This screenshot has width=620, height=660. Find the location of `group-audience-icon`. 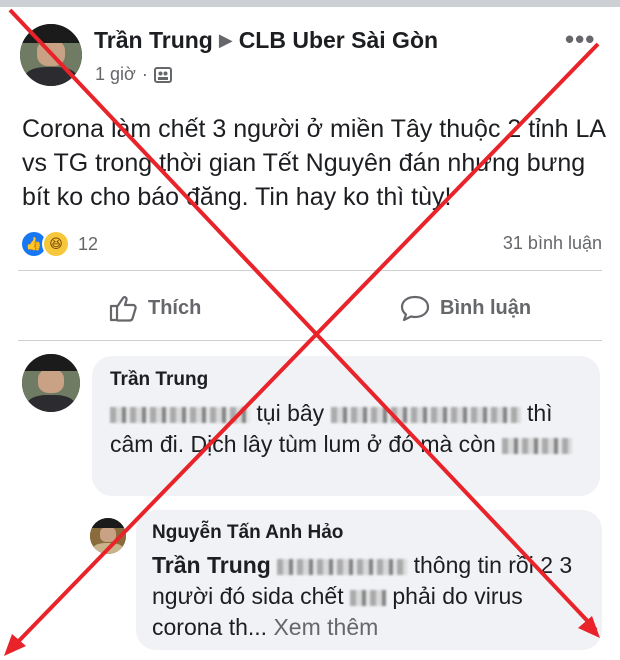

group-audience-icon is located at coordinates (162, 74).